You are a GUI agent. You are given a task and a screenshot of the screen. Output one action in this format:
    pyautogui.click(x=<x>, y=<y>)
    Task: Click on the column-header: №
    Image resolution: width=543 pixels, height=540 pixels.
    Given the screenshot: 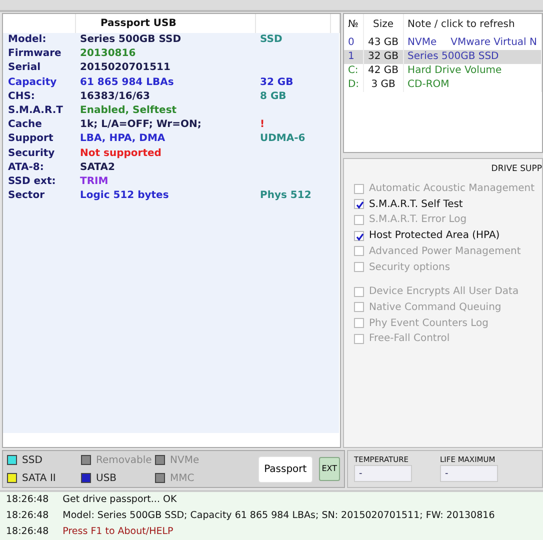 What is the action you would take?
    pyautogui.click(x=354, y=25)
    